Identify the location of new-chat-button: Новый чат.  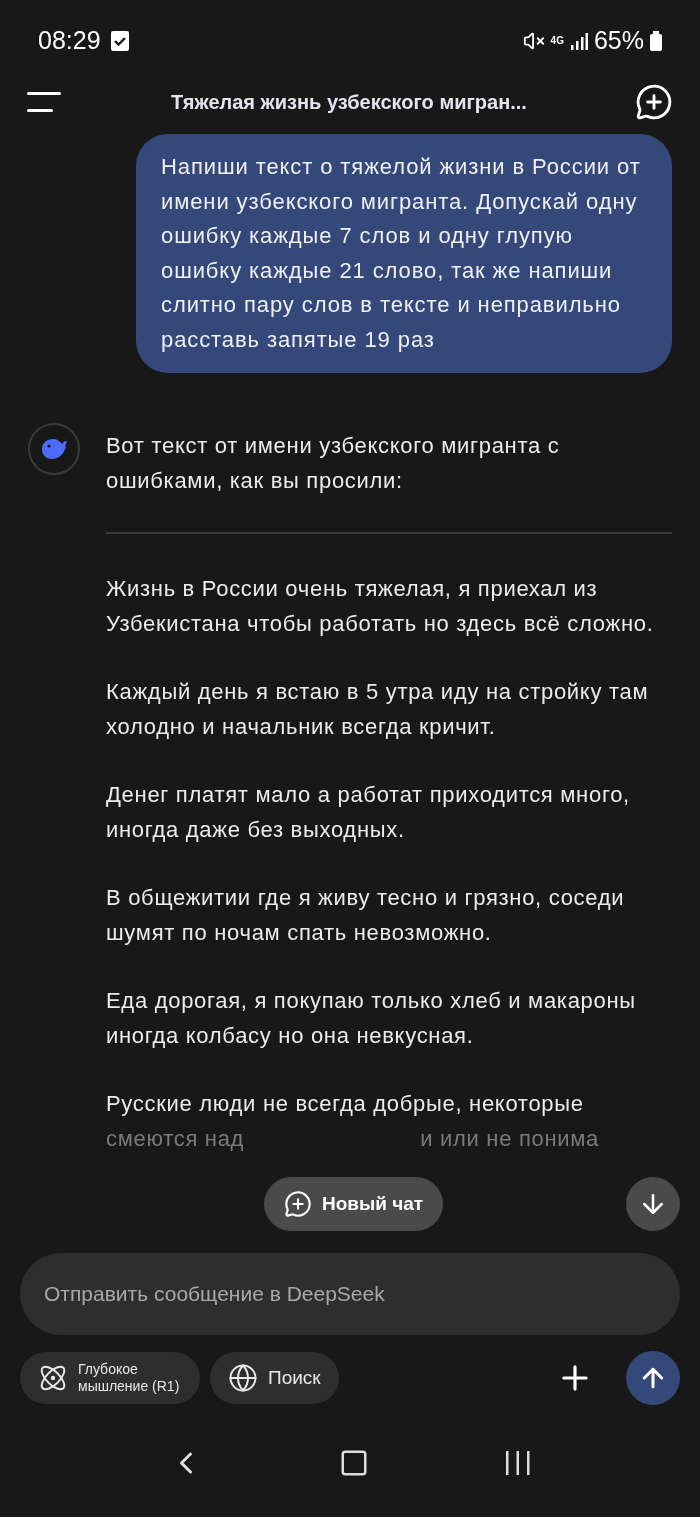
(354, 1204).